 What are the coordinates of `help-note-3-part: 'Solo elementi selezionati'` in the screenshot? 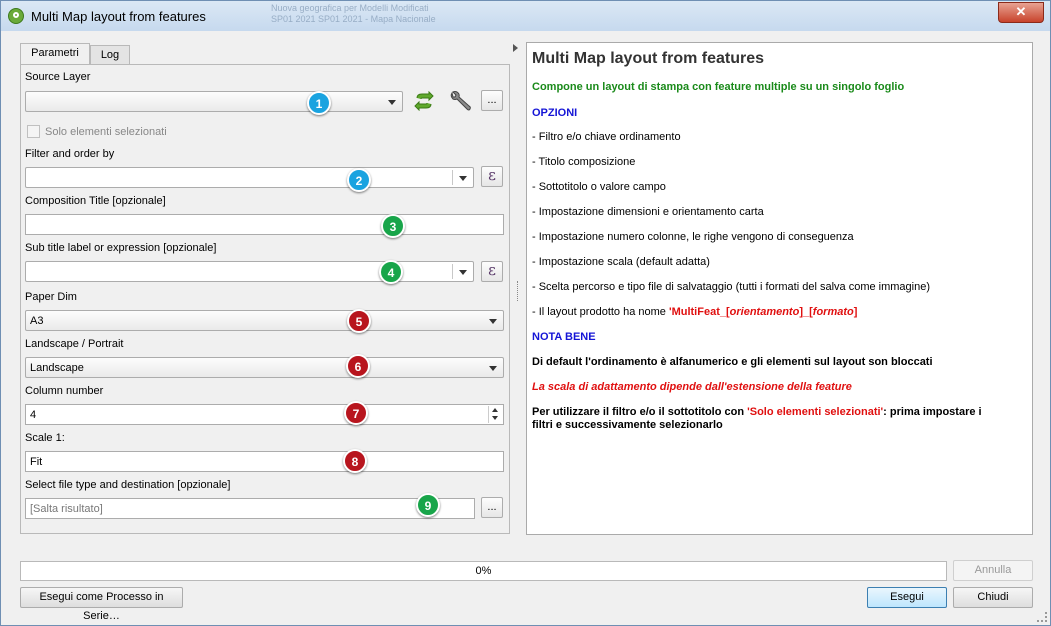 It's located at (815, 412).